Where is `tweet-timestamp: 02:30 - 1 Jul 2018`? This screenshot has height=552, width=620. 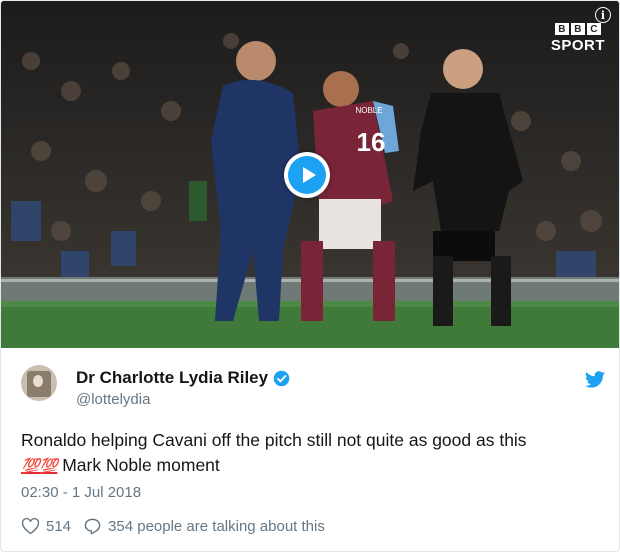 tweet-timestamp: 02:30 - 1 Jul 2018 is located at coordinates (81, 492).